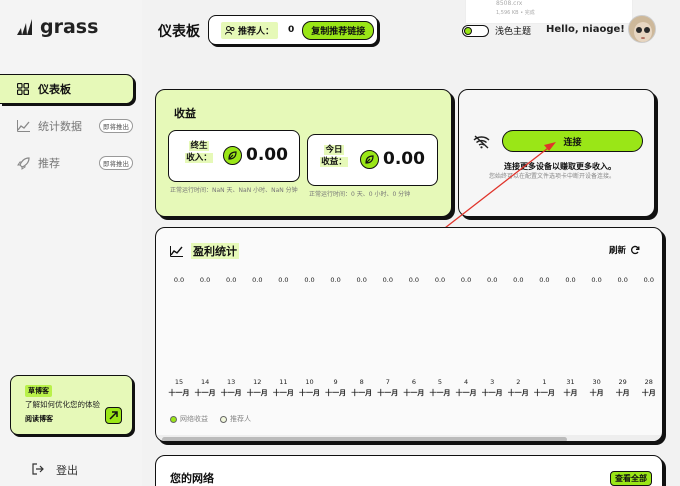  What do you see at coordinates (631, 478) in the screenshot?
I see `view-all-button: 查看全部` at bounding box center [631, 478].